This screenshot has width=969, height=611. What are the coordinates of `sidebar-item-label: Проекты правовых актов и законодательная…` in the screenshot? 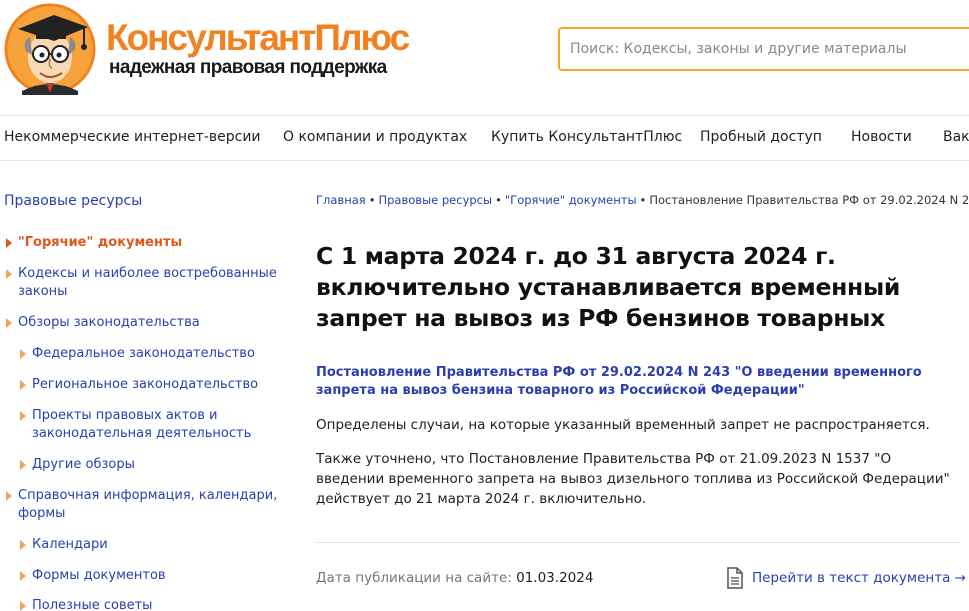 It's located at (142, 424).